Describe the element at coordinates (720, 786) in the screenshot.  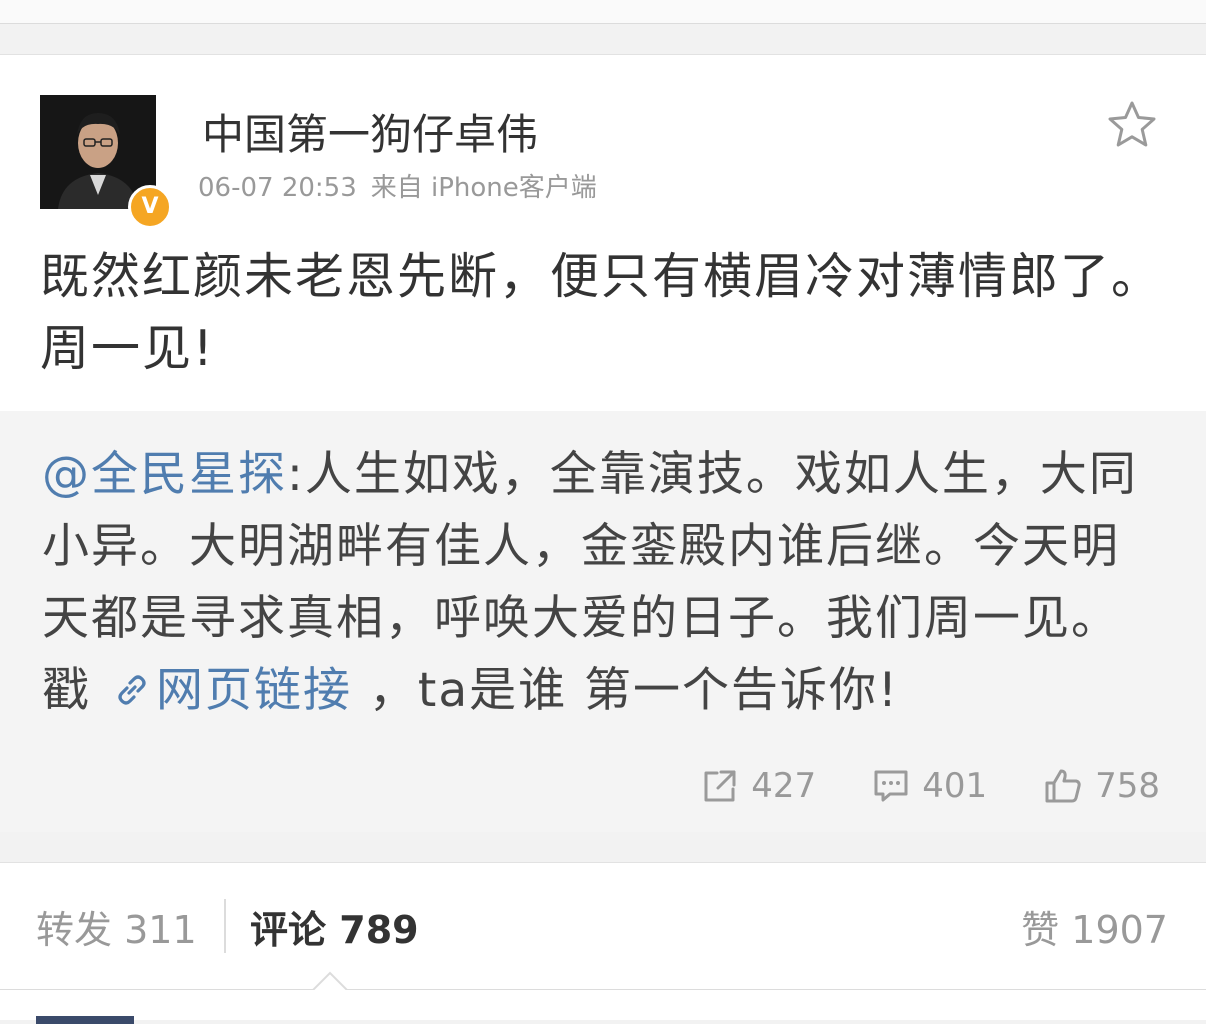
I see `share-icon` at that location.